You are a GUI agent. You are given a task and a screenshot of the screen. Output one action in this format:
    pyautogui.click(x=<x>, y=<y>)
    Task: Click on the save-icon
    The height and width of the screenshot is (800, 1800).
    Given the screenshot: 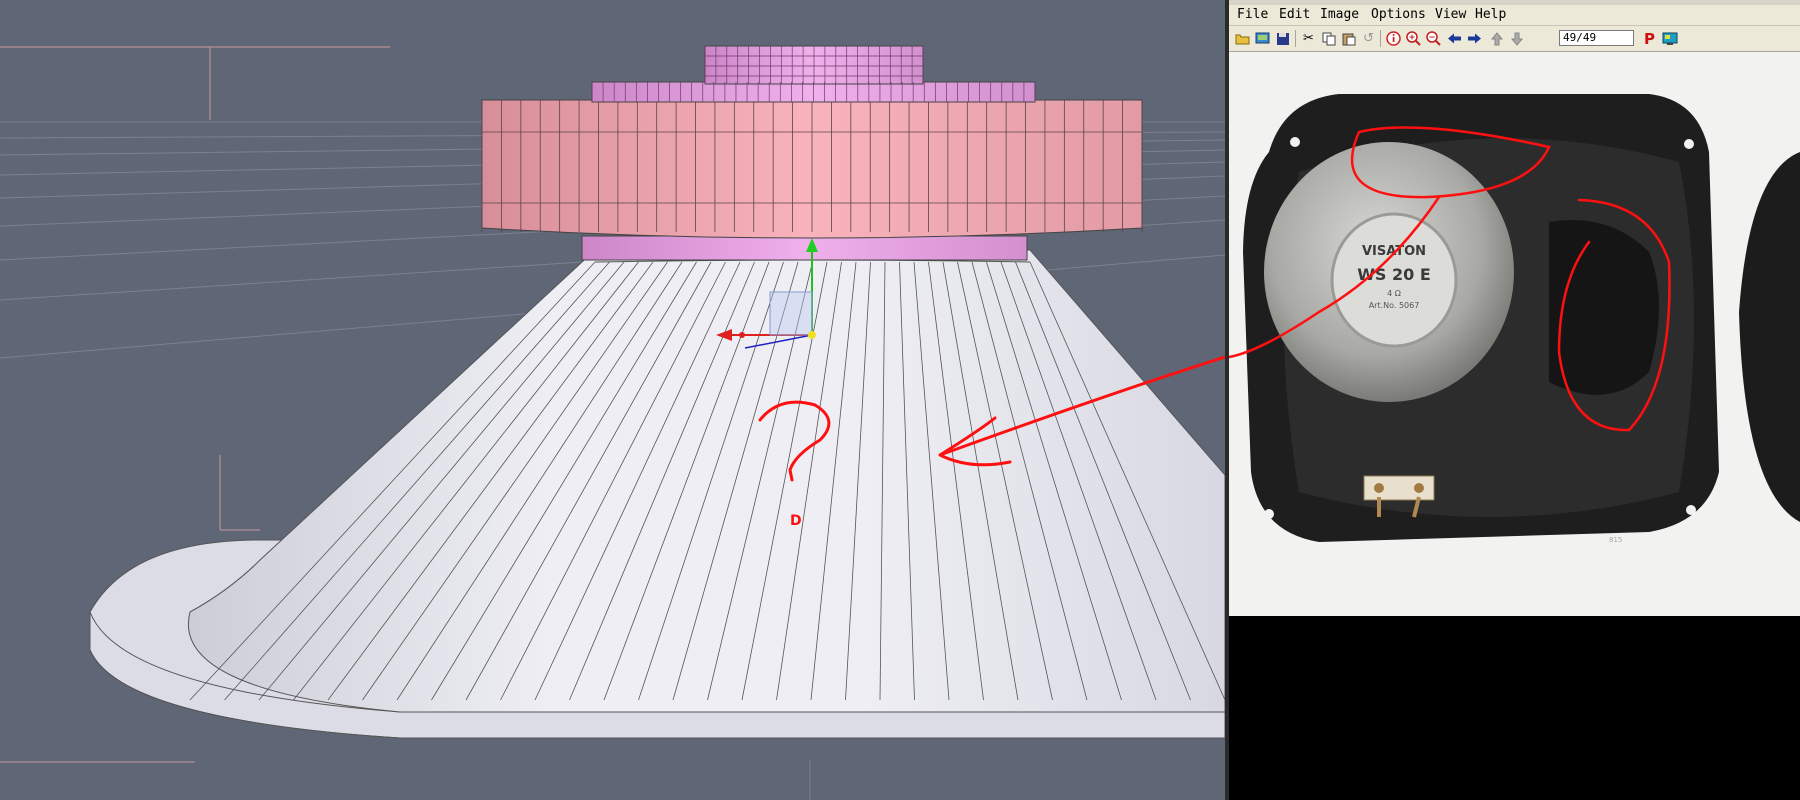 What is the action you would take?
    pyautogui.click(x=1282, y=38)
    